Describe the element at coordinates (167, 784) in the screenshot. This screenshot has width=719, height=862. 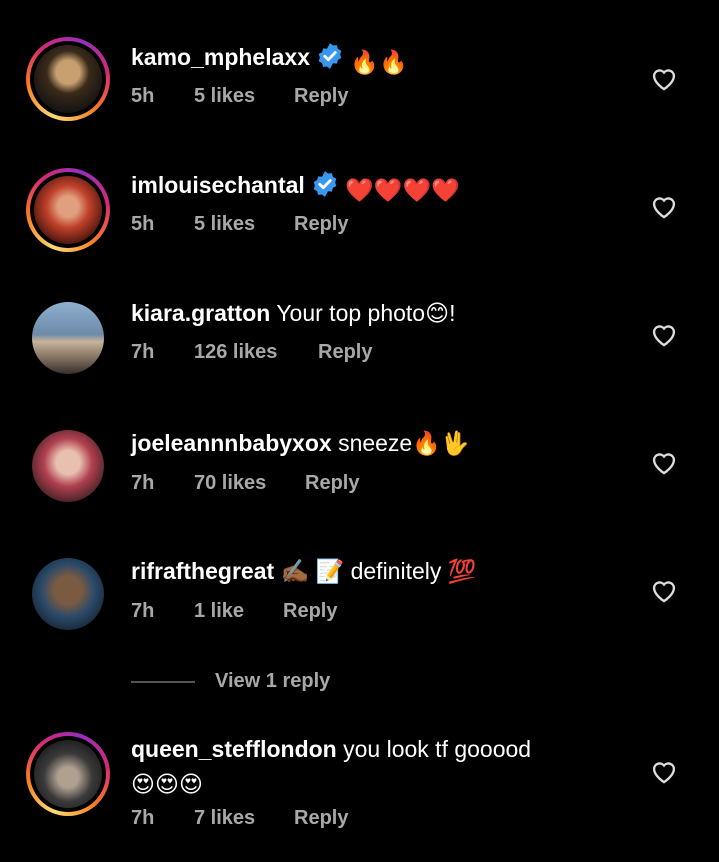
I see `comment-emojis: 😍😍😍` at that location.